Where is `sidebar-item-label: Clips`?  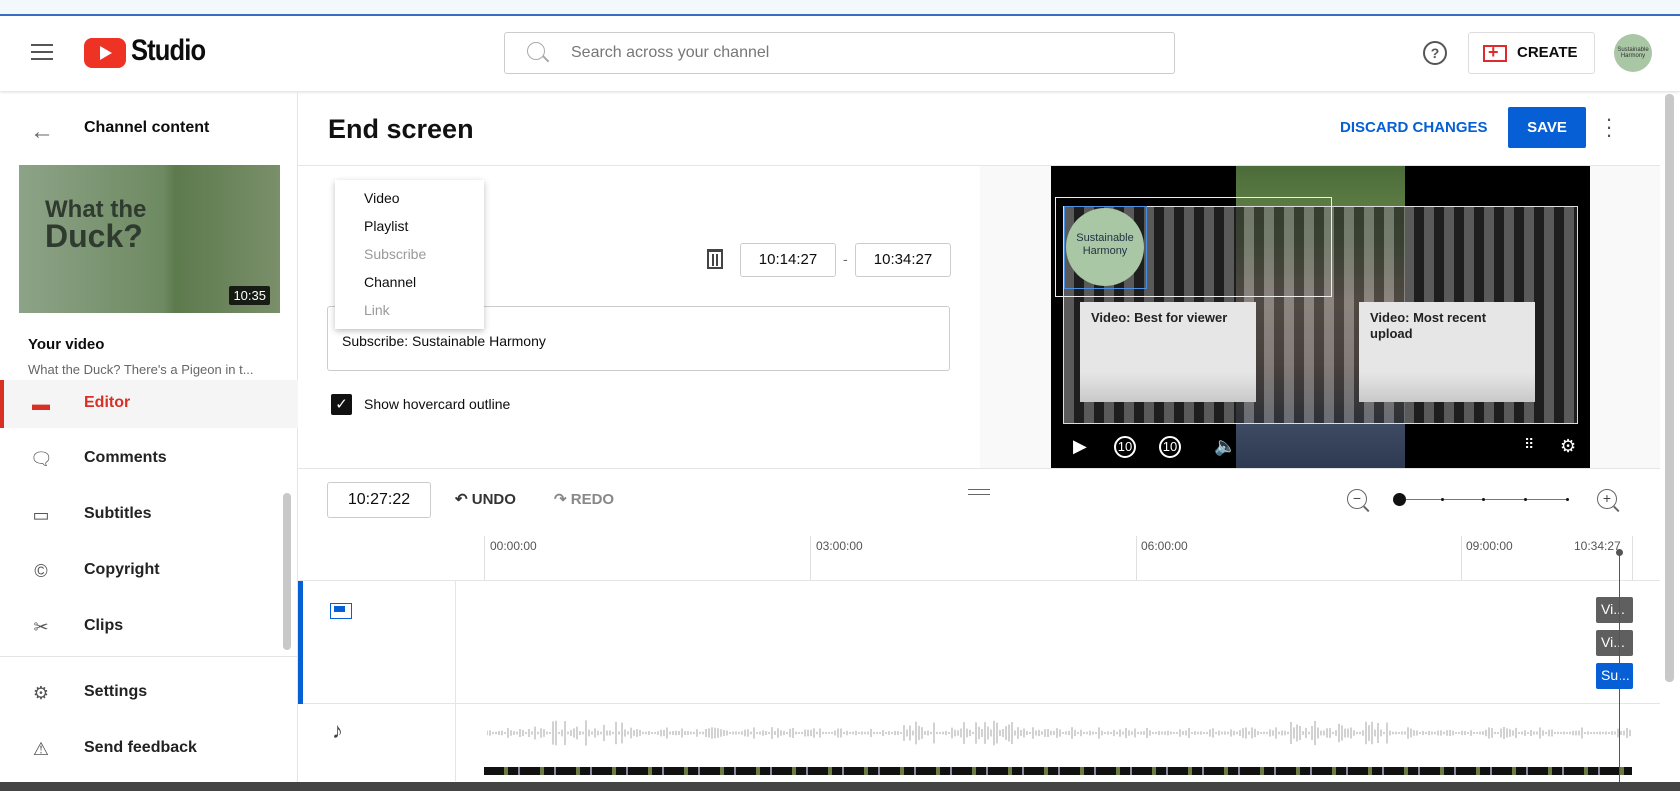
sidebar-item-label: Clips is located at coordinates (104, 625).